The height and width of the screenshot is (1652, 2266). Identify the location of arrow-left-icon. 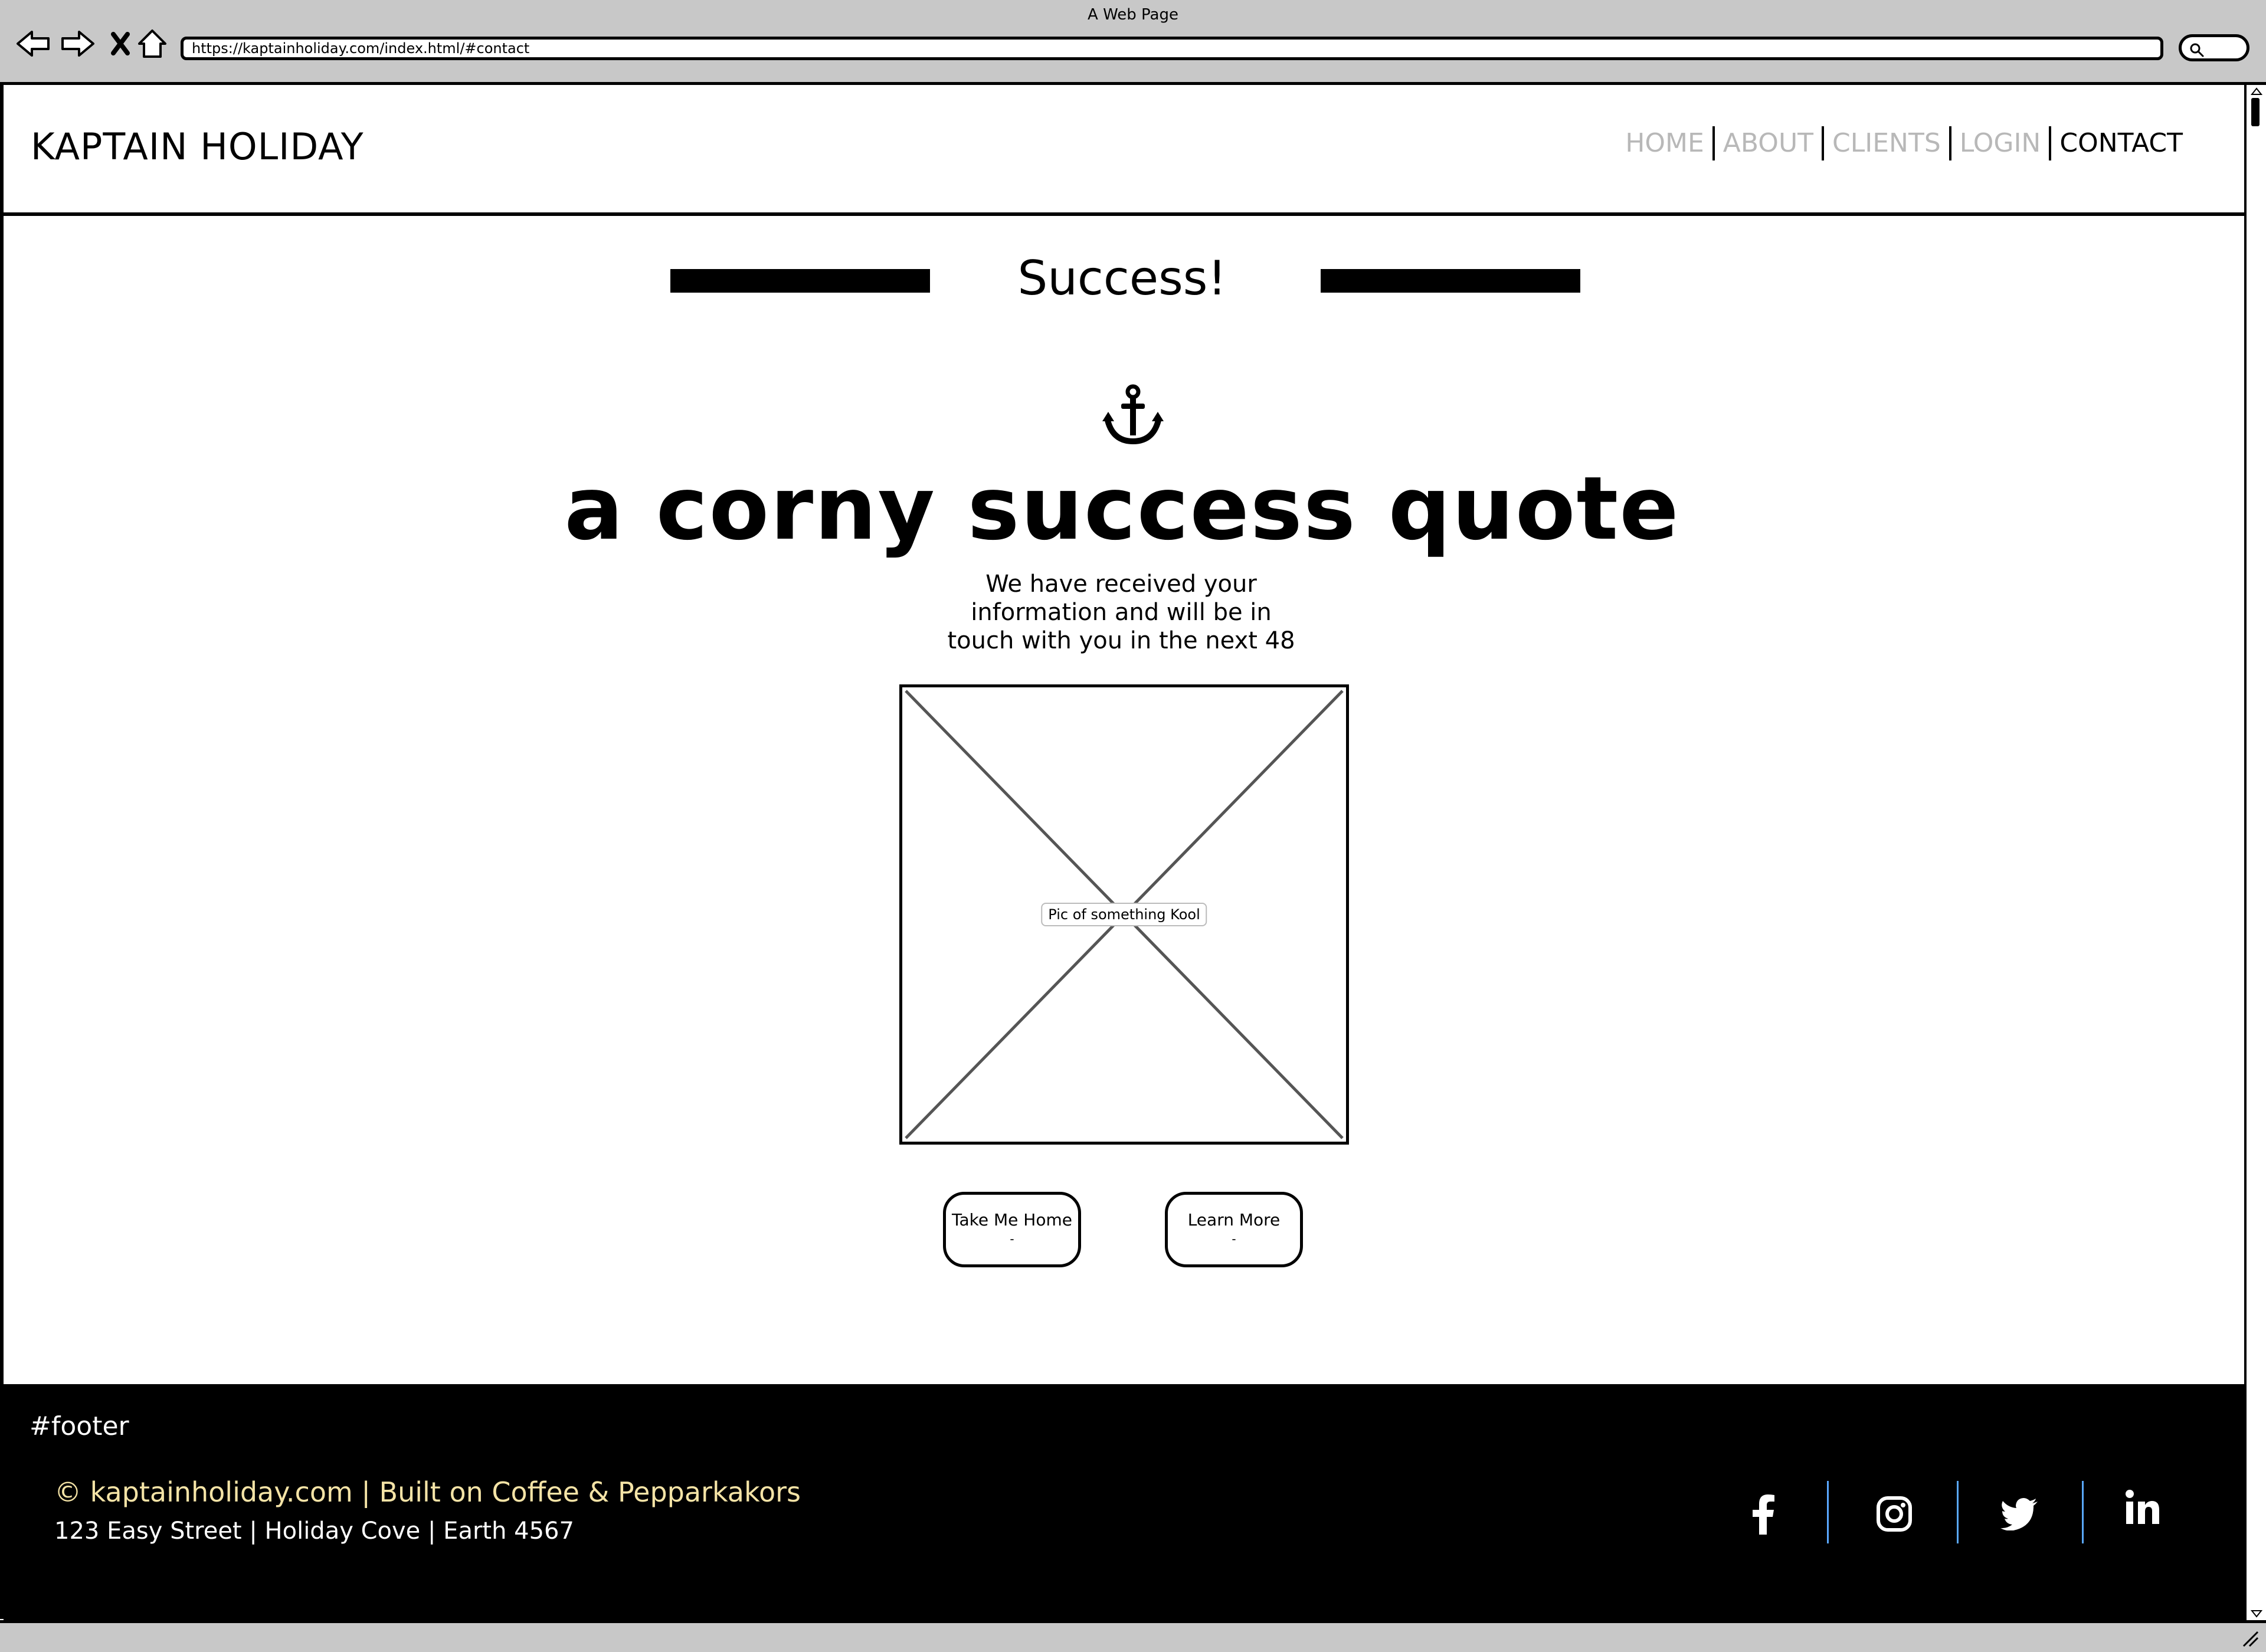
(33, 44).